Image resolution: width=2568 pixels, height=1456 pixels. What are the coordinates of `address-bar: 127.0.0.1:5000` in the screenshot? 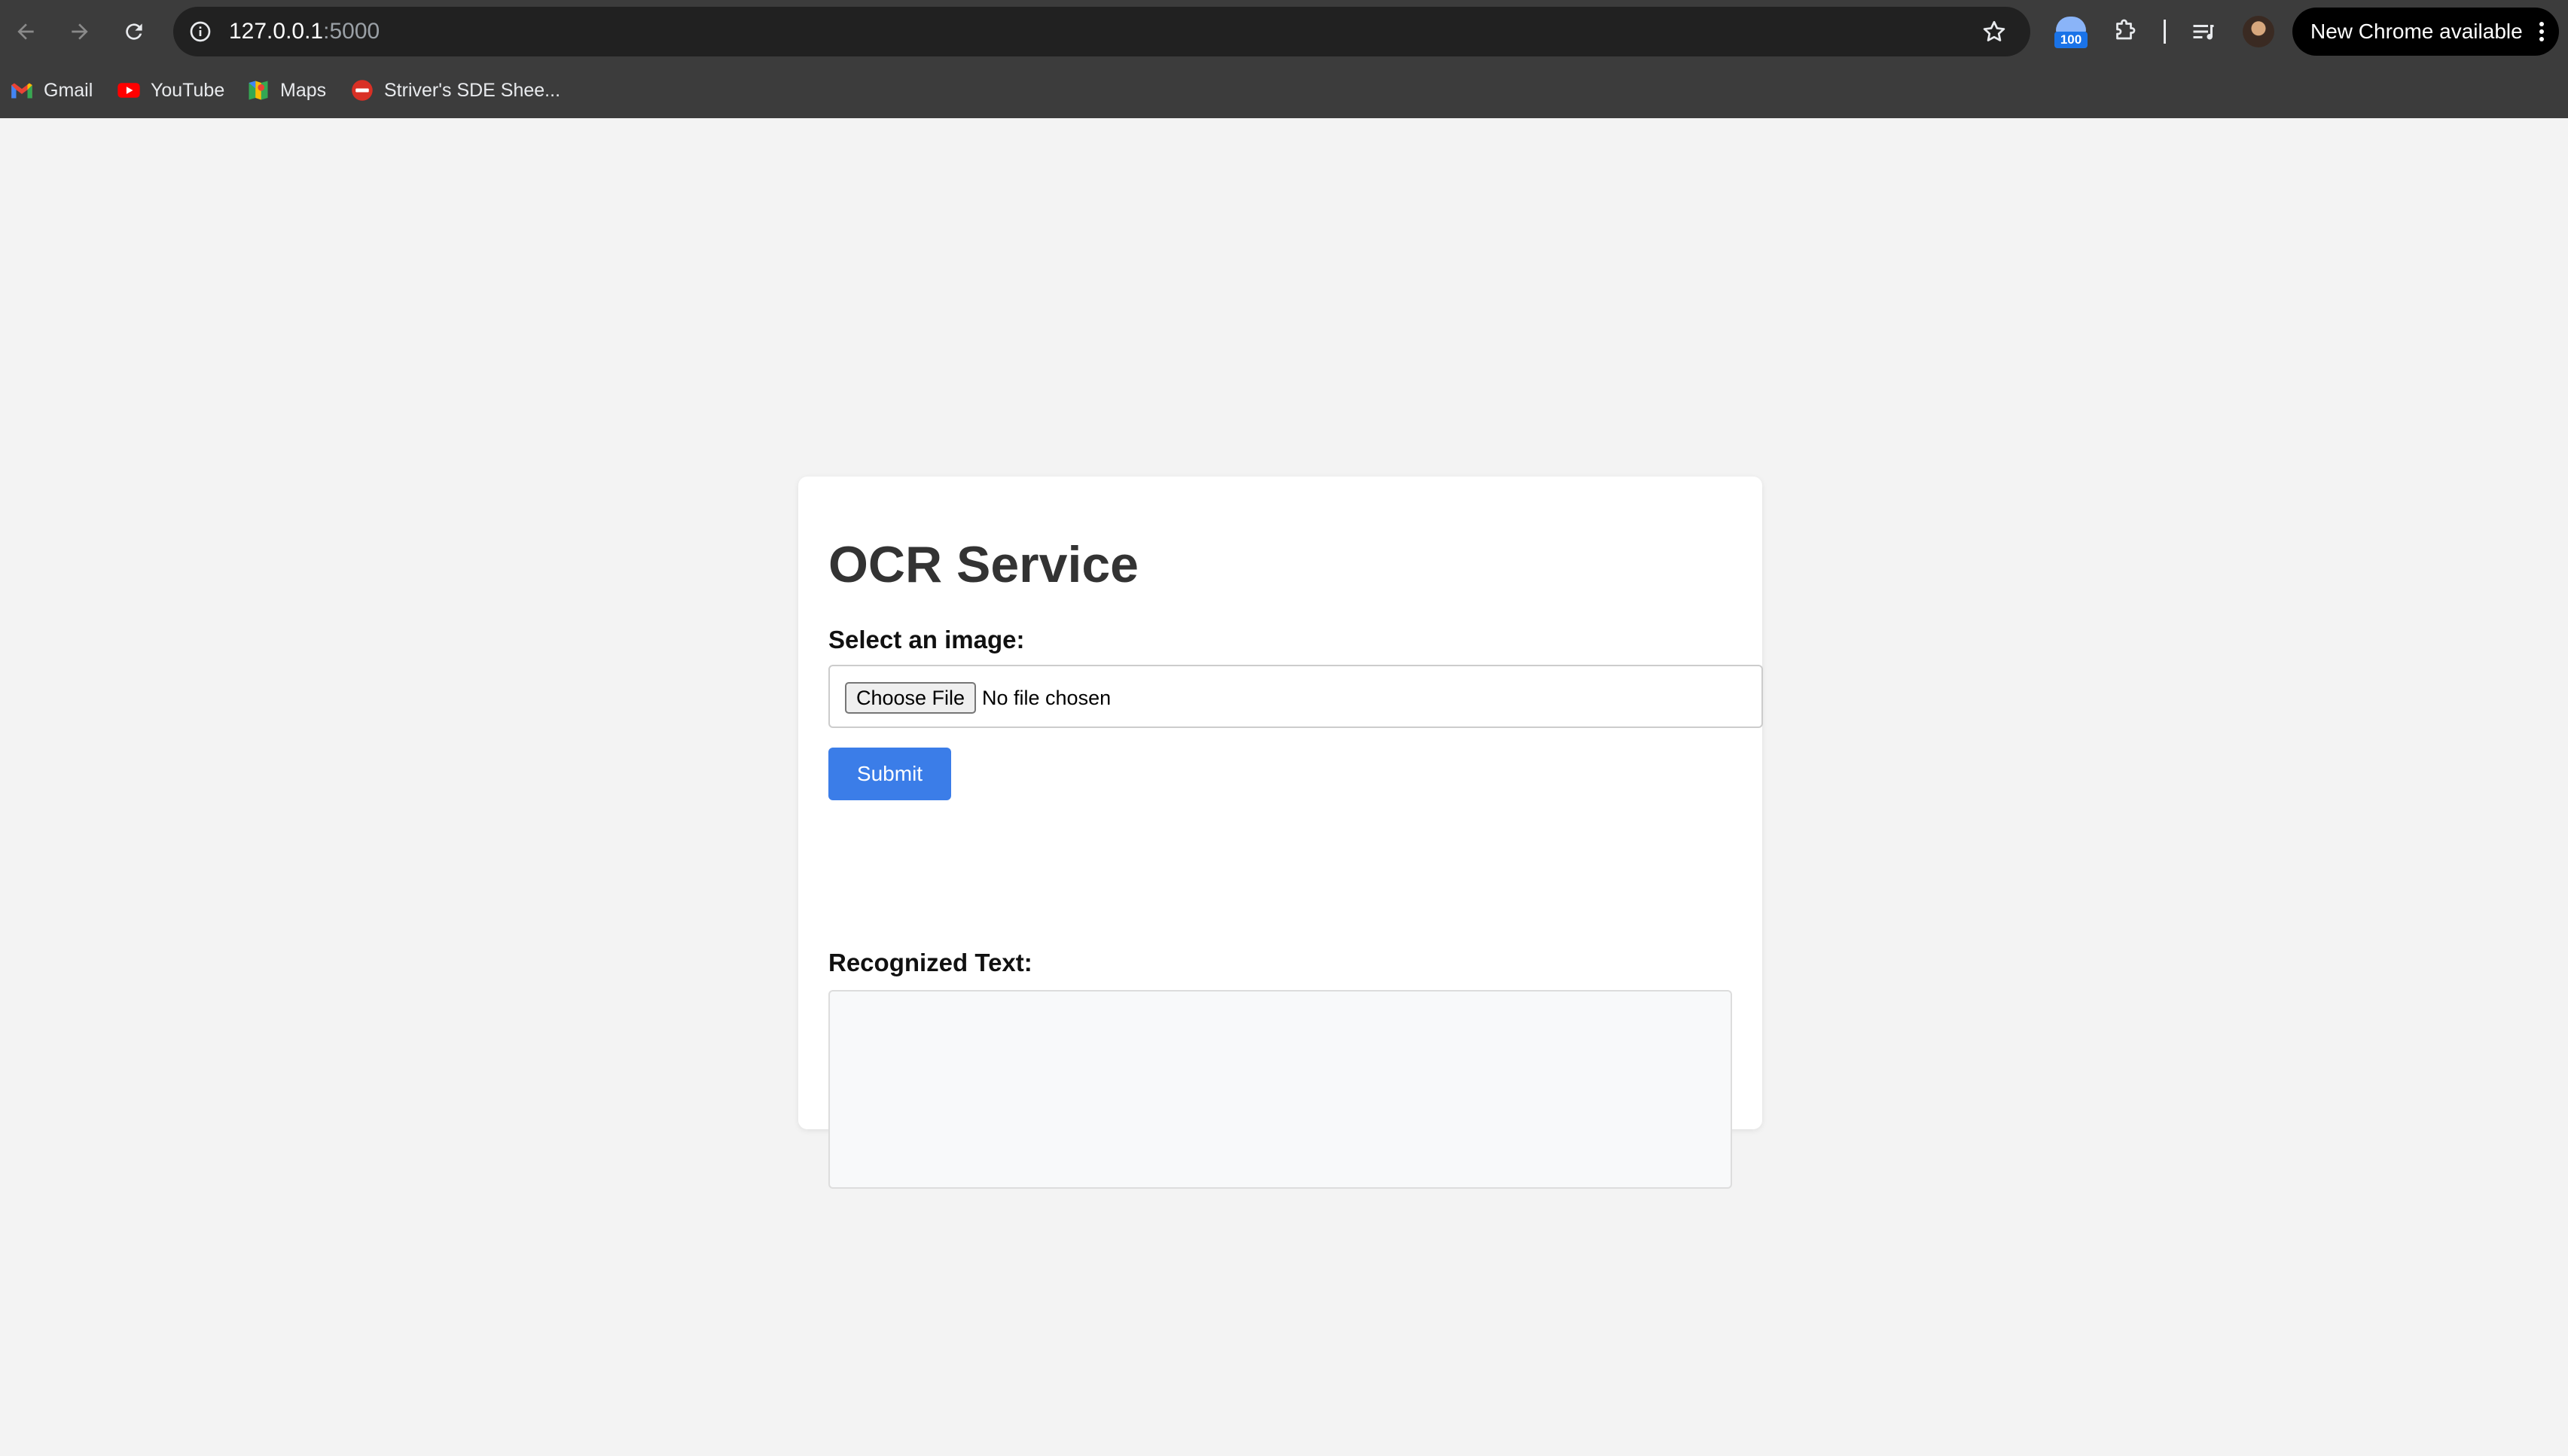 It's located at (1101, 31).